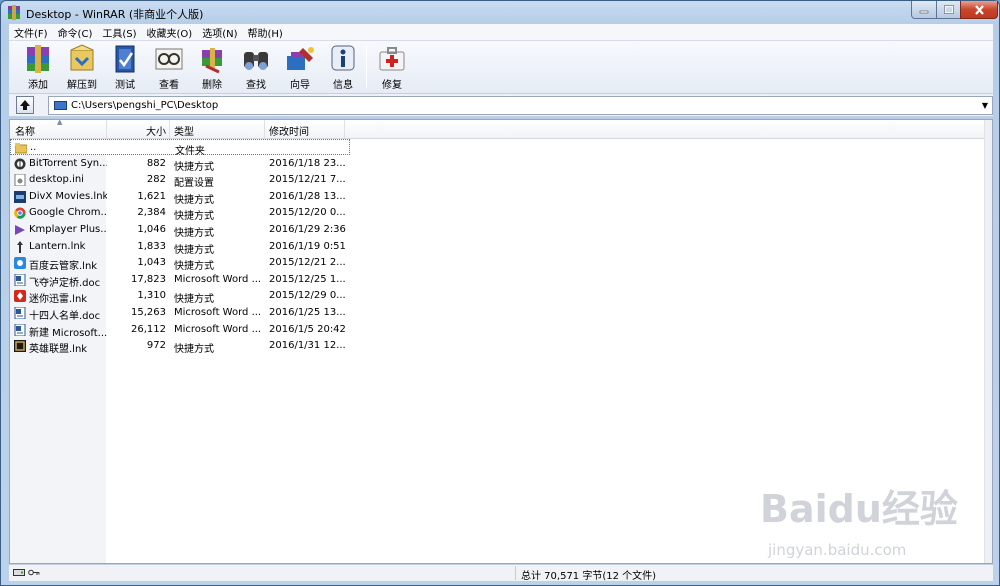  Describe the element at coordinates (19, 572) in the screenshot. I see `drive-icon` at that location.